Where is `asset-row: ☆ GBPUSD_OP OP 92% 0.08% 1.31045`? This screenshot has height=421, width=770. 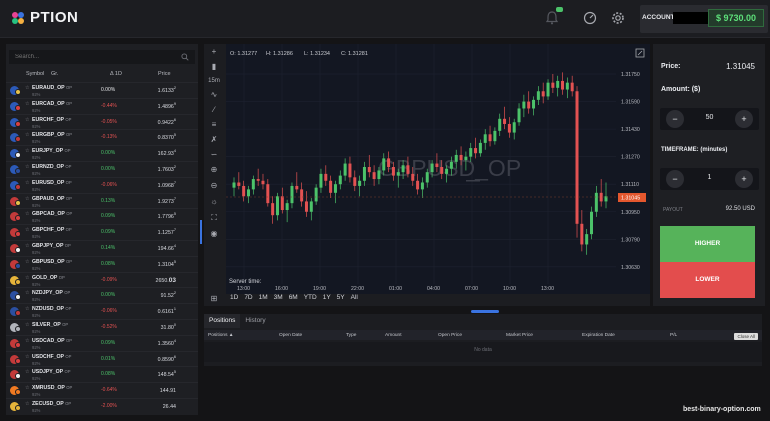
asset-row: ☆ GBPUSD_OP OP 92% 0.08% 1.31045 is located at coordinates (102, 263).